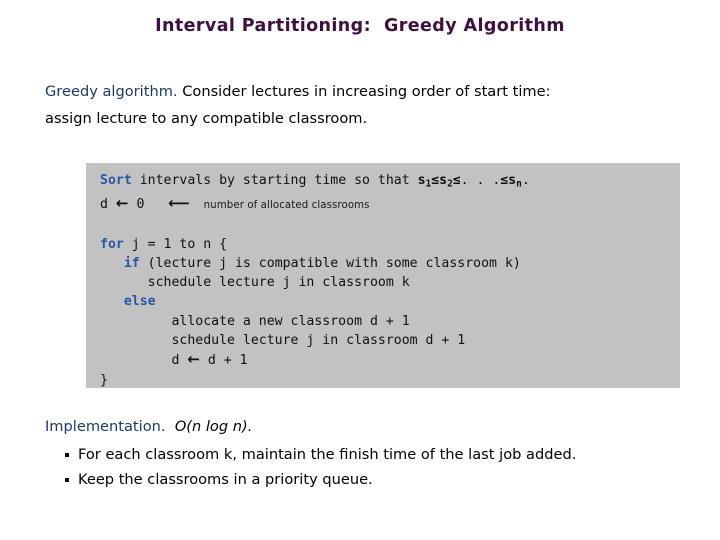 The width and height of the screenshot is (720, 540). What do you see at coordinates (360, 26) in the screenshot?
I see `page-title: Interval Partitioning: Greedy Algorithm` at bounding box center [360, 26].